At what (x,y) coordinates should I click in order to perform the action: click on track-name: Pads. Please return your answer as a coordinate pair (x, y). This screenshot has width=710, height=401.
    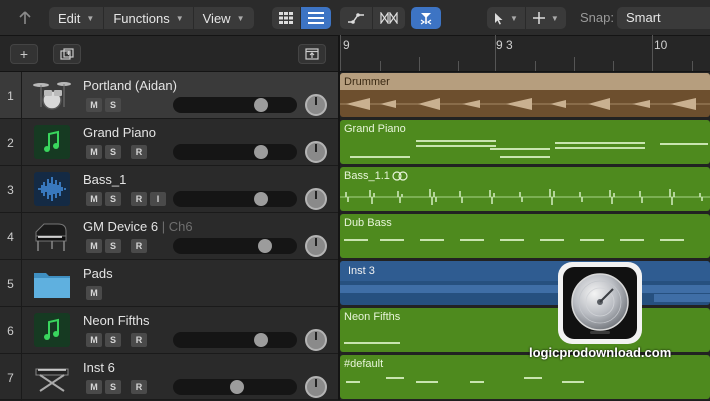
    Looking at the image, I should click on (98, 273).